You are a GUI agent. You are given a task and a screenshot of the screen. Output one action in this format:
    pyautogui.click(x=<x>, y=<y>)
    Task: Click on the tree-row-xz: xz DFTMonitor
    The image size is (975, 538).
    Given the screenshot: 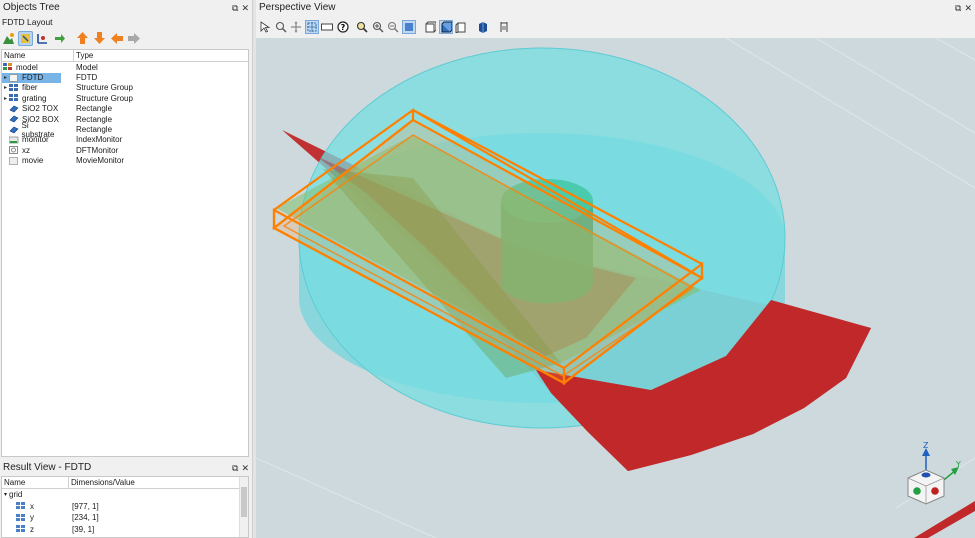 What is the action you would take?
    pyautogui.click(x=125, y=150)
    